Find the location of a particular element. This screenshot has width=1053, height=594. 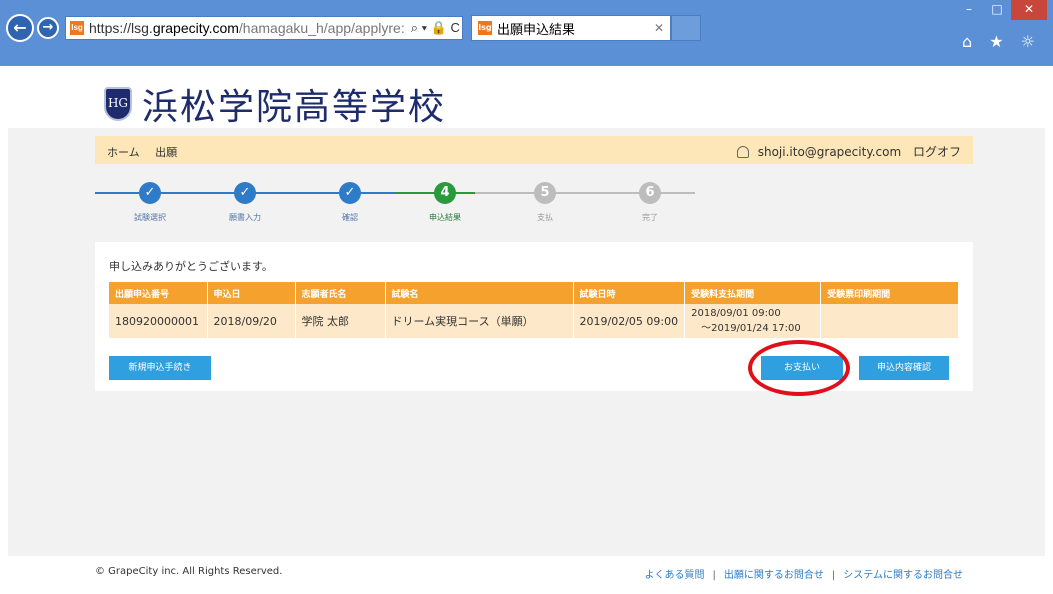

payment-period-end: ～2019/01/24 17:00 is located at coordinates (751, 328).